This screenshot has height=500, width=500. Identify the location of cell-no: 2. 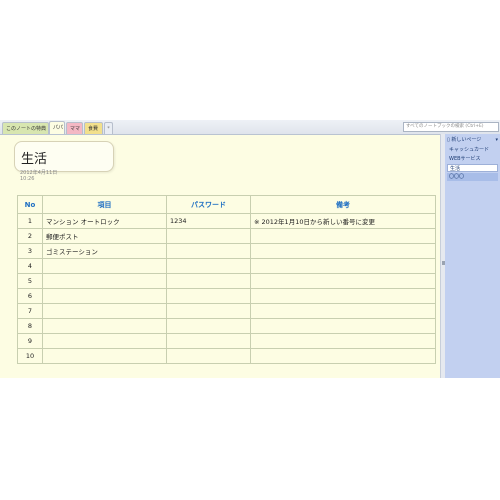
(30, 236).